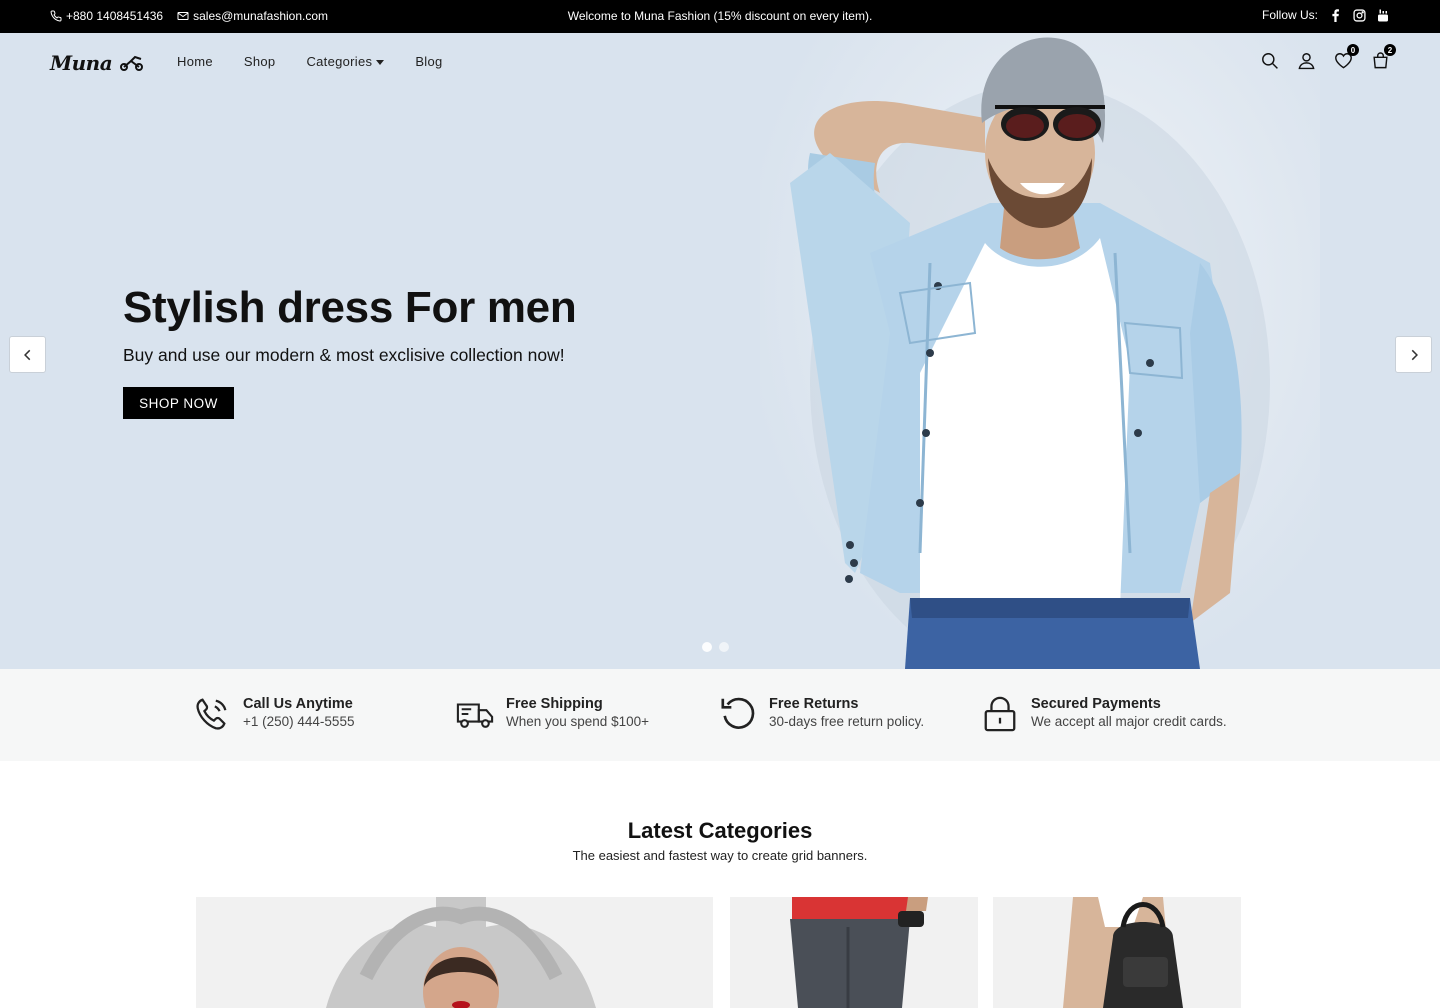 The image size is (1440, 1008). What do you see at coordinates (1346, 57) in the screenshot?
I see `wishlist-icon: 0` at bounding box center [1346, 57].